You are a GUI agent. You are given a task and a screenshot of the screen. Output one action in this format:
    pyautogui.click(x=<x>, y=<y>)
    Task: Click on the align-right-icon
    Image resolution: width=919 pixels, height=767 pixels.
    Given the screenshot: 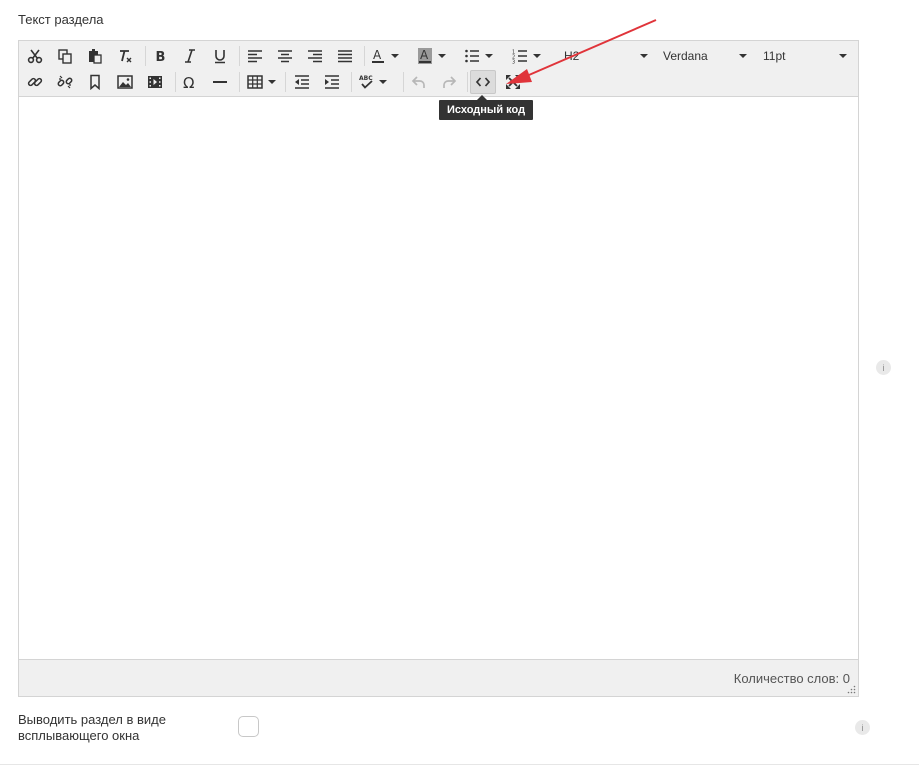 What is the action you would take?
    pyautogui.click(x=315, y=56)
    